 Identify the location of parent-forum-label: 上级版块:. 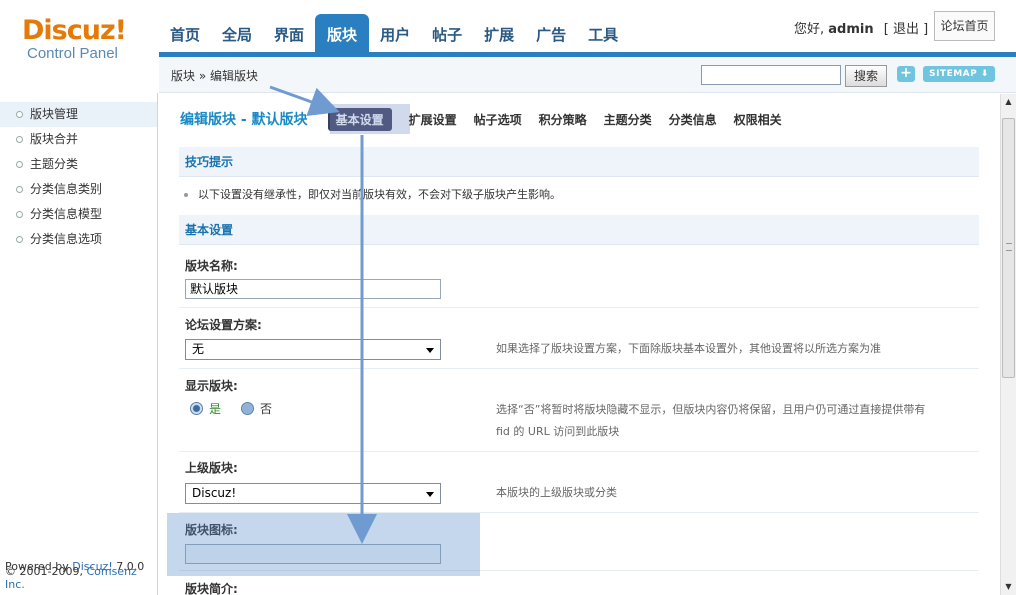
(211, 468).